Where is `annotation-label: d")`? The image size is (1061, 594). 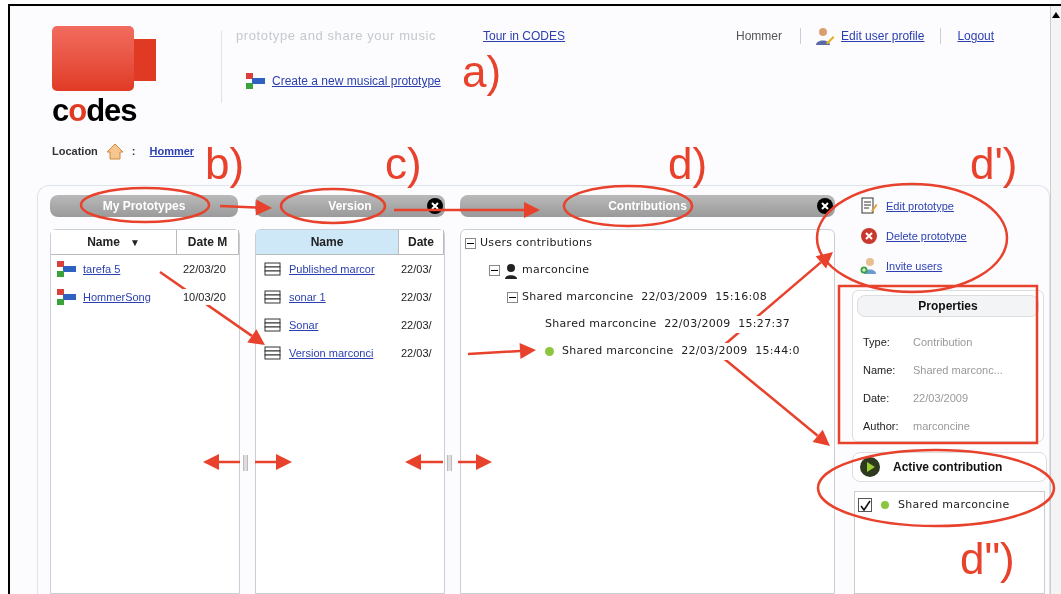
annotation-label: d") is located at coordinates (987, 559).